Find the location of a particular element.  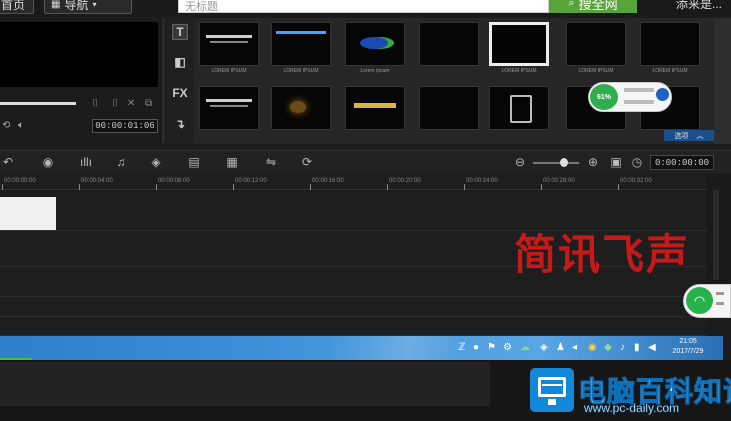

library-options-label: 选项 is located at coordinates (681, 136).